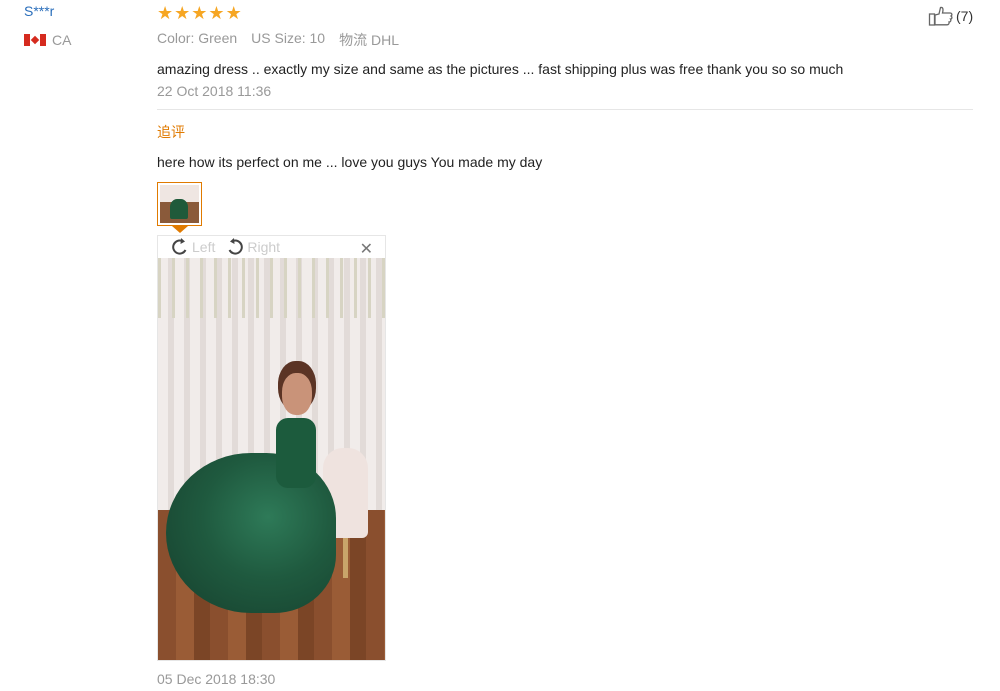  What do you see at coordinates (369, 40) in the screenshot?
I see `order-shipping: 物流 DHL` at bounding box center [369, 40].